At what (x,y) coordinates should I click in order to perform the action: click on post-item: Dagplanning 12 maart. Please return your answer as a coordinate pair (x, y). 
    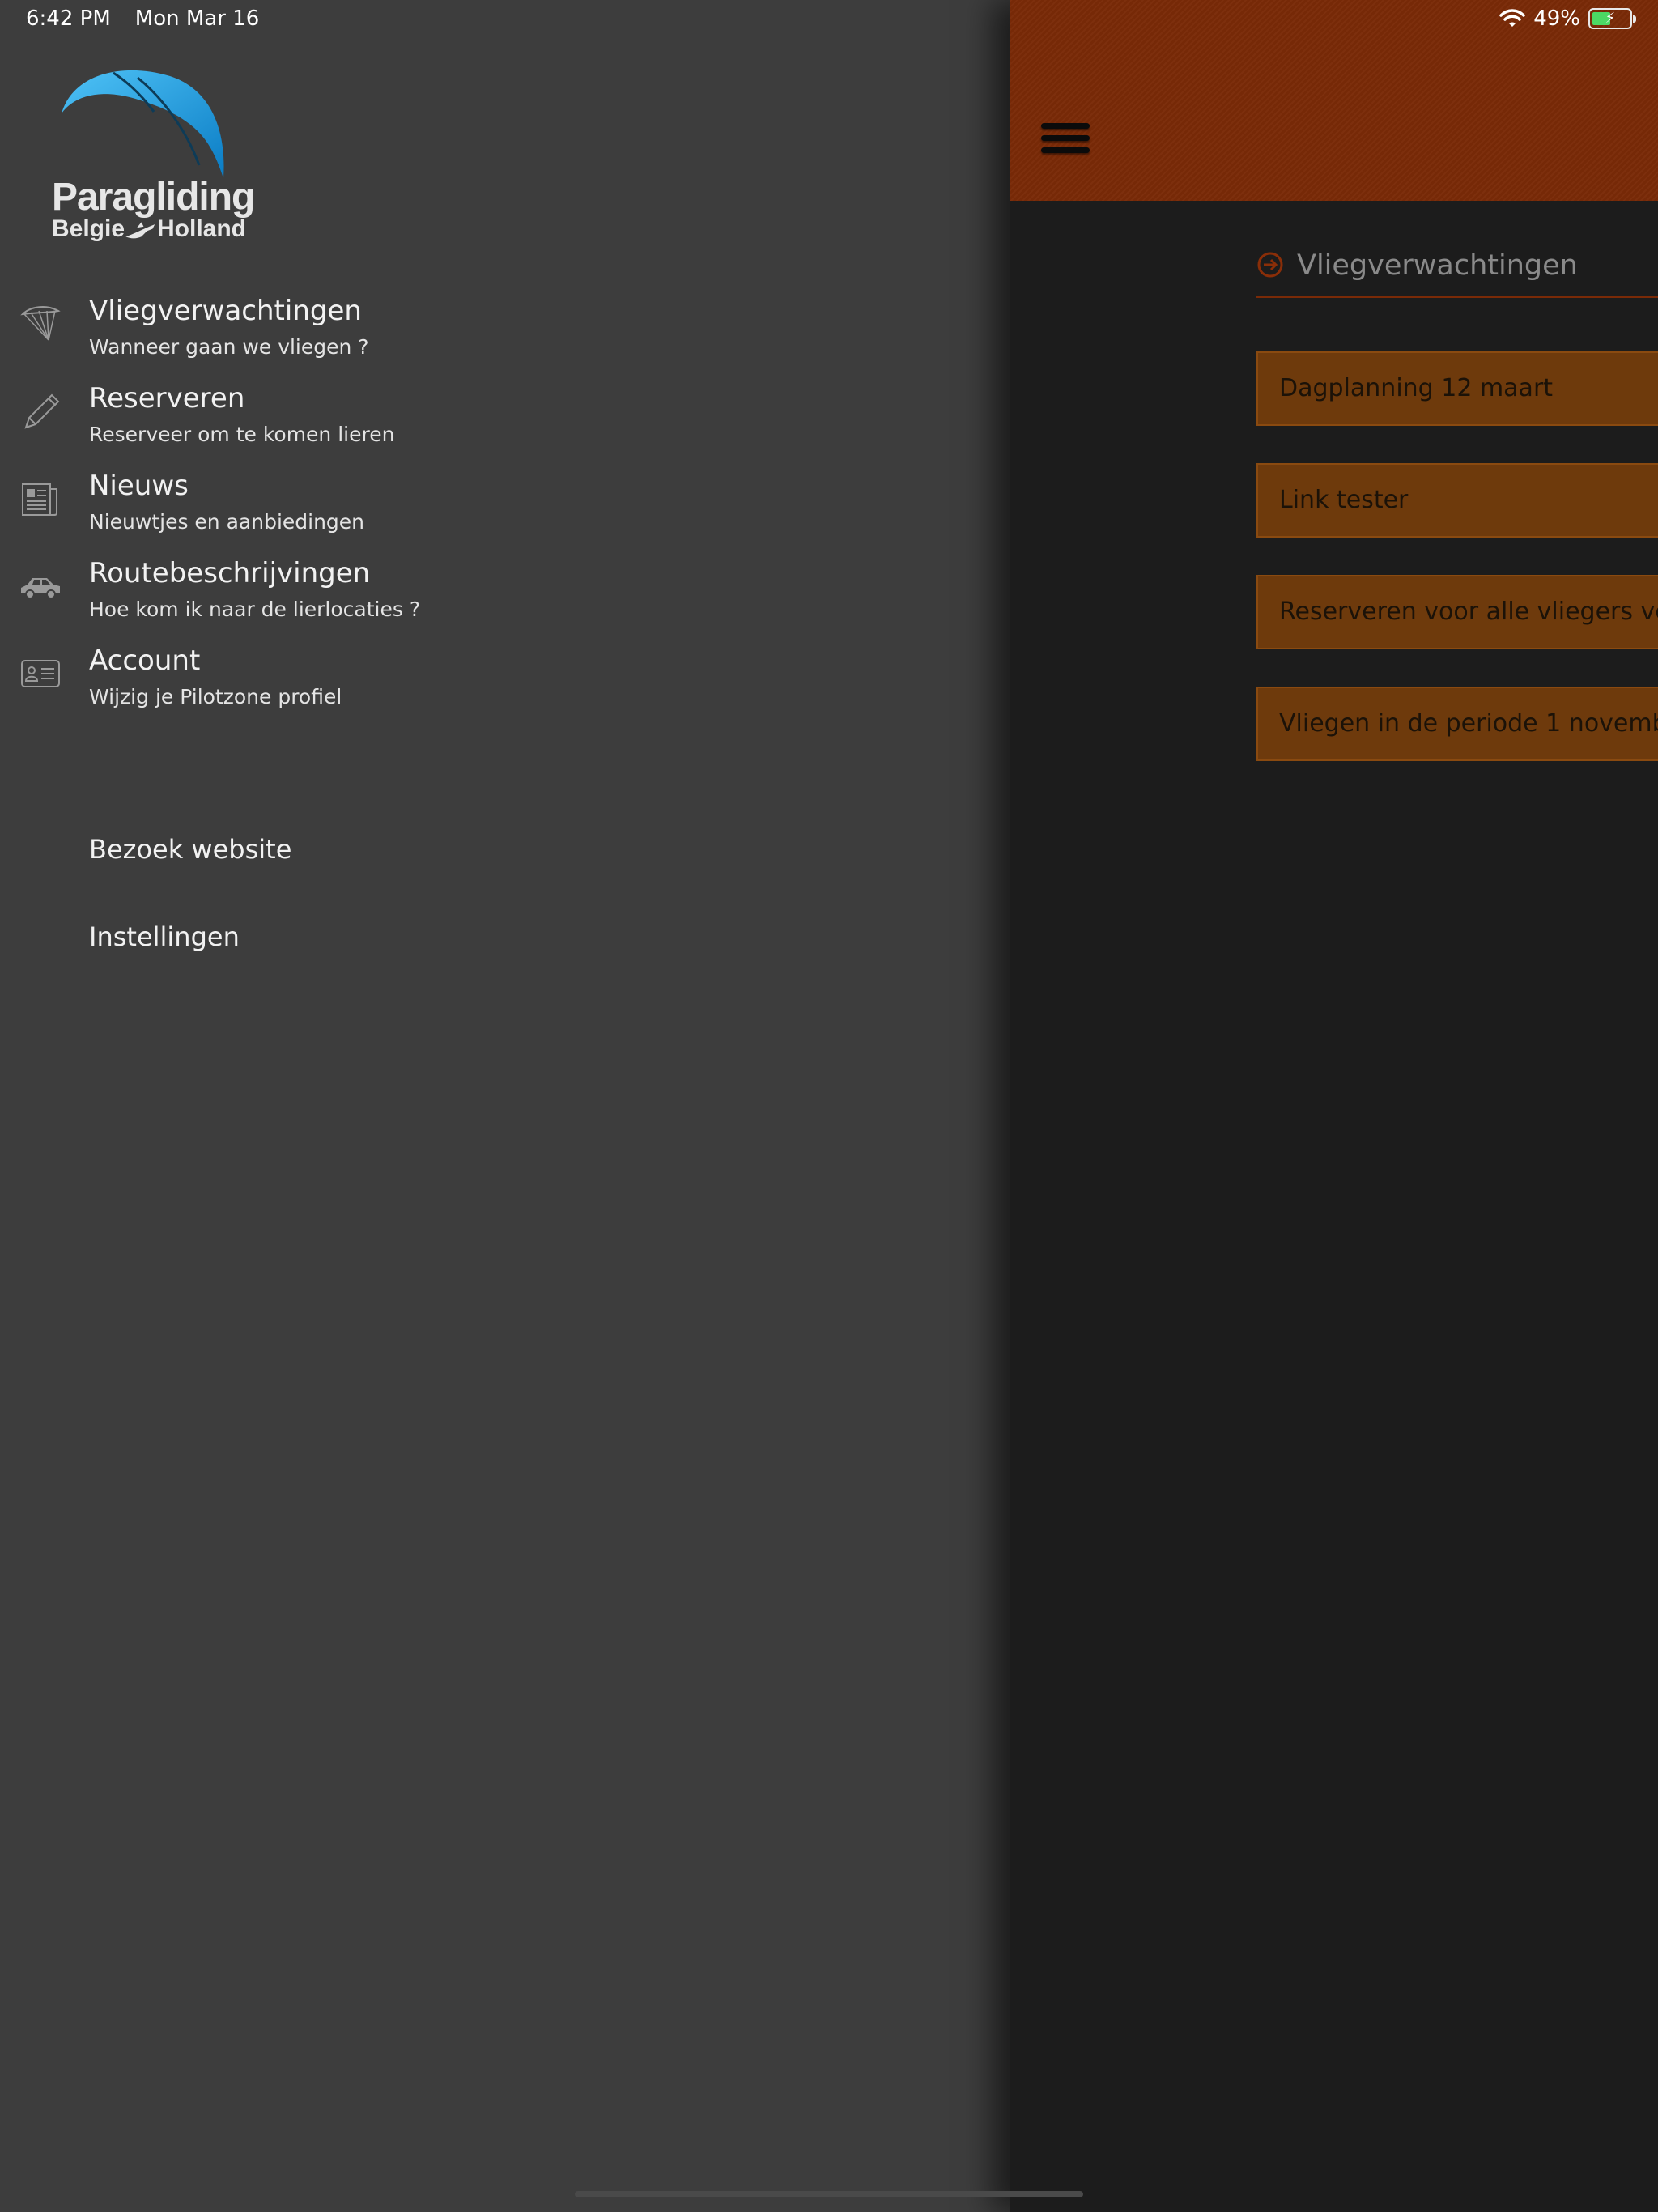
    Looking at the image, I should click on (1457, 389).